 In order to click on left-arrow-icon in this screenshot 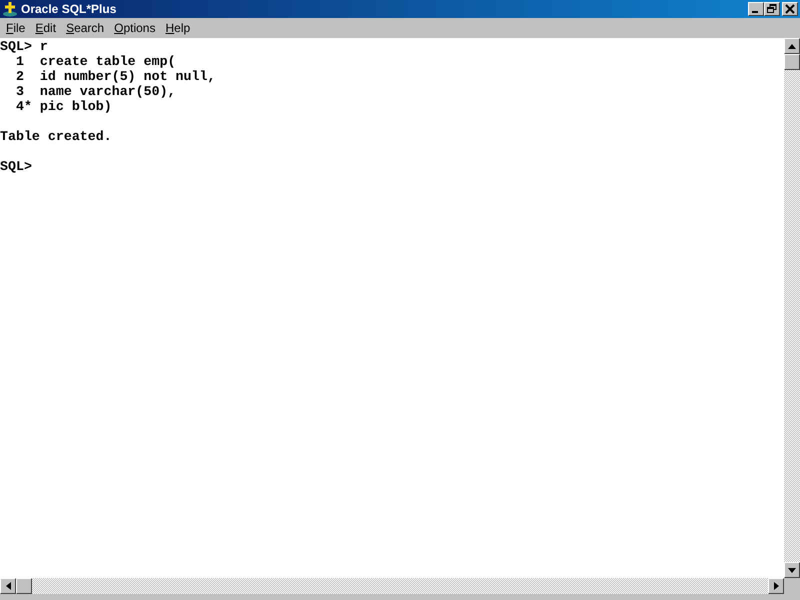, I will do `click(8, 586)`.